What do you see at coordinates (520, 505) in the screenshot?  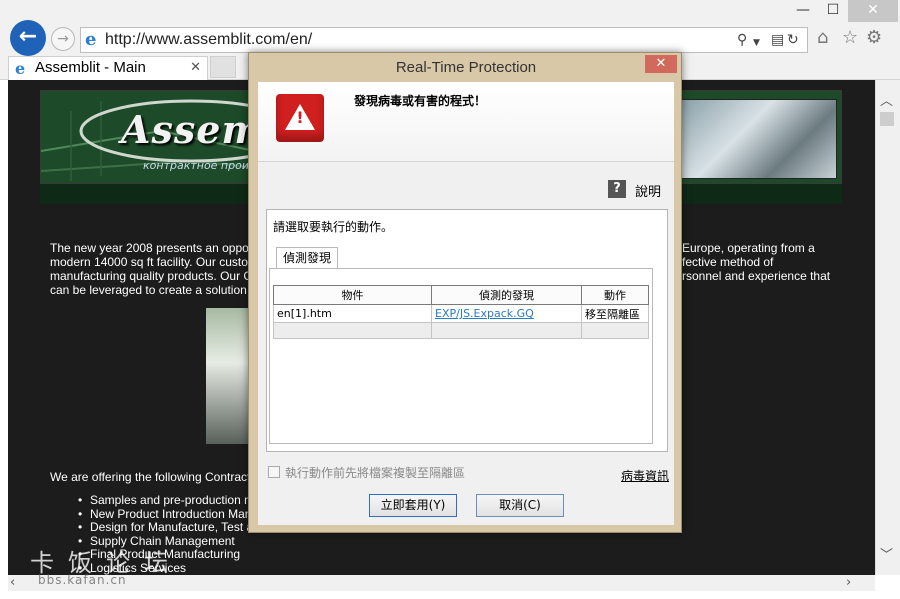 I see `cancel-button: 取消(C)` at bounding box center [520, 505].